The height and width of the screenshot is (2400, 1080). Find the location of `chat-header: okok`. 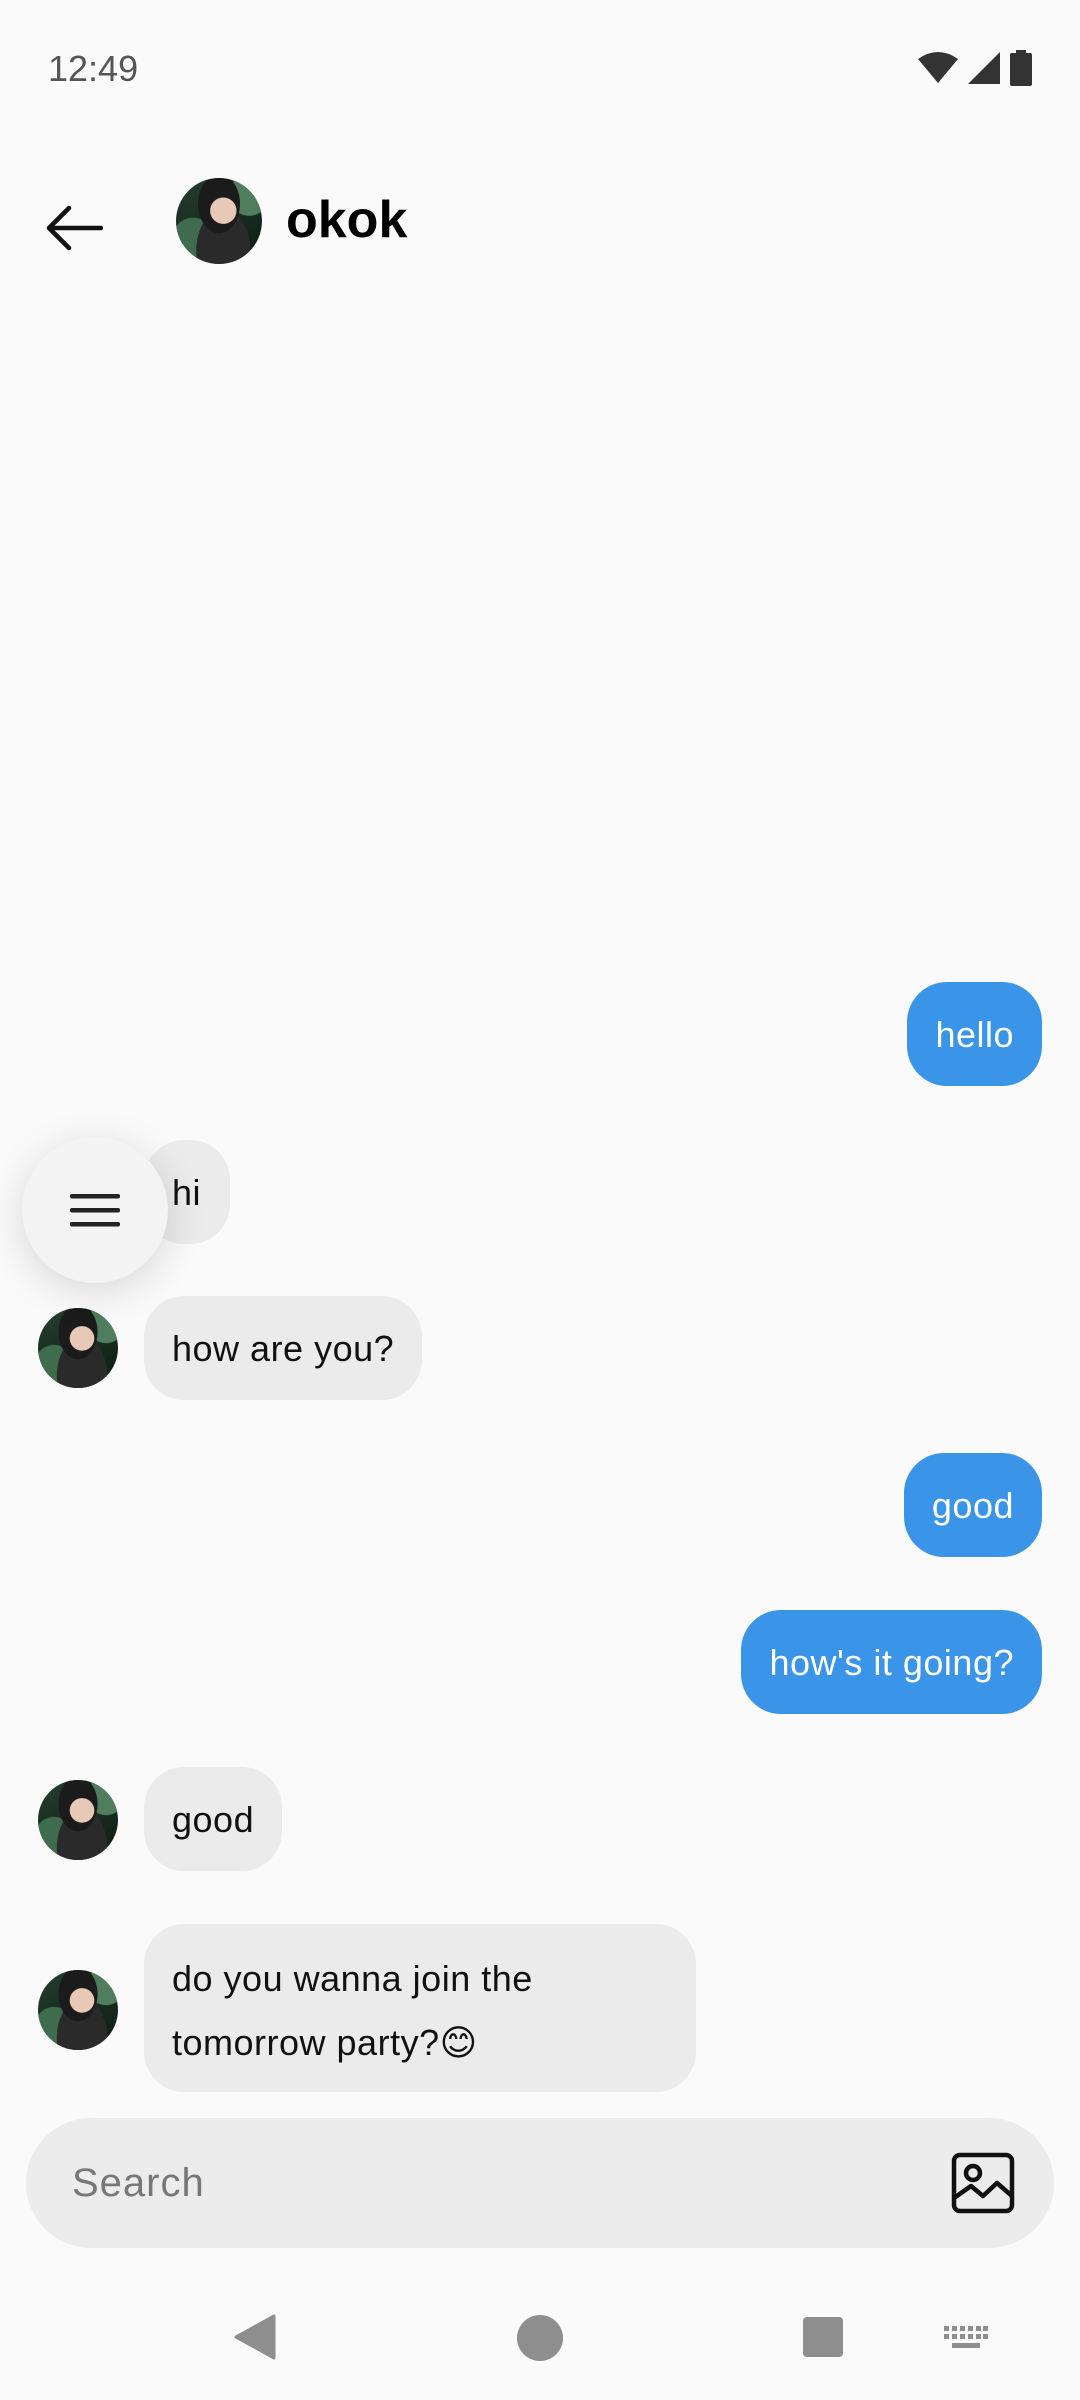

chat-header: okok is located at coordinates (540, 225).